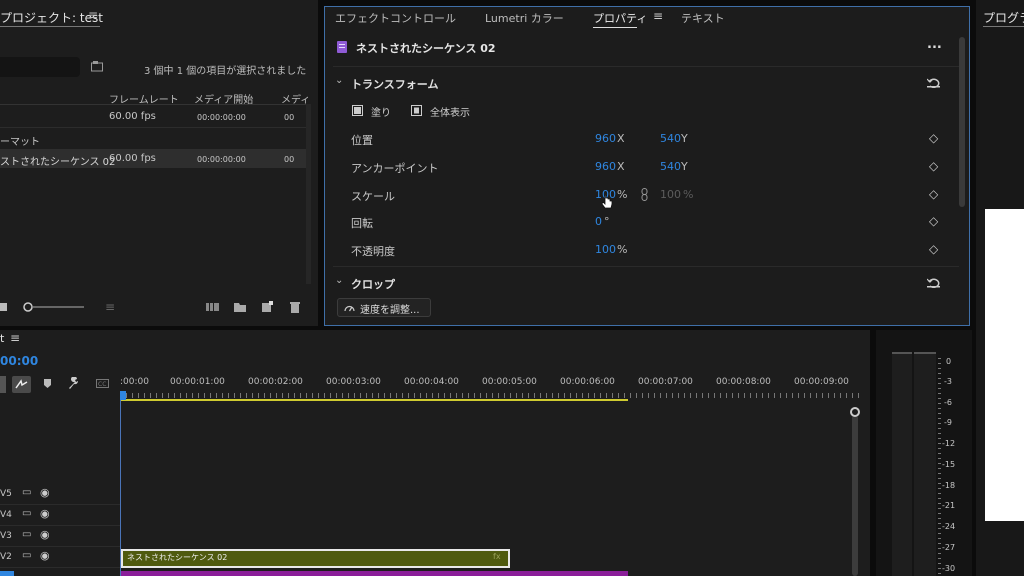 This screenshot has width=1024, height=576. I want to click on meter-scale-label: 0, so click(949, 361).